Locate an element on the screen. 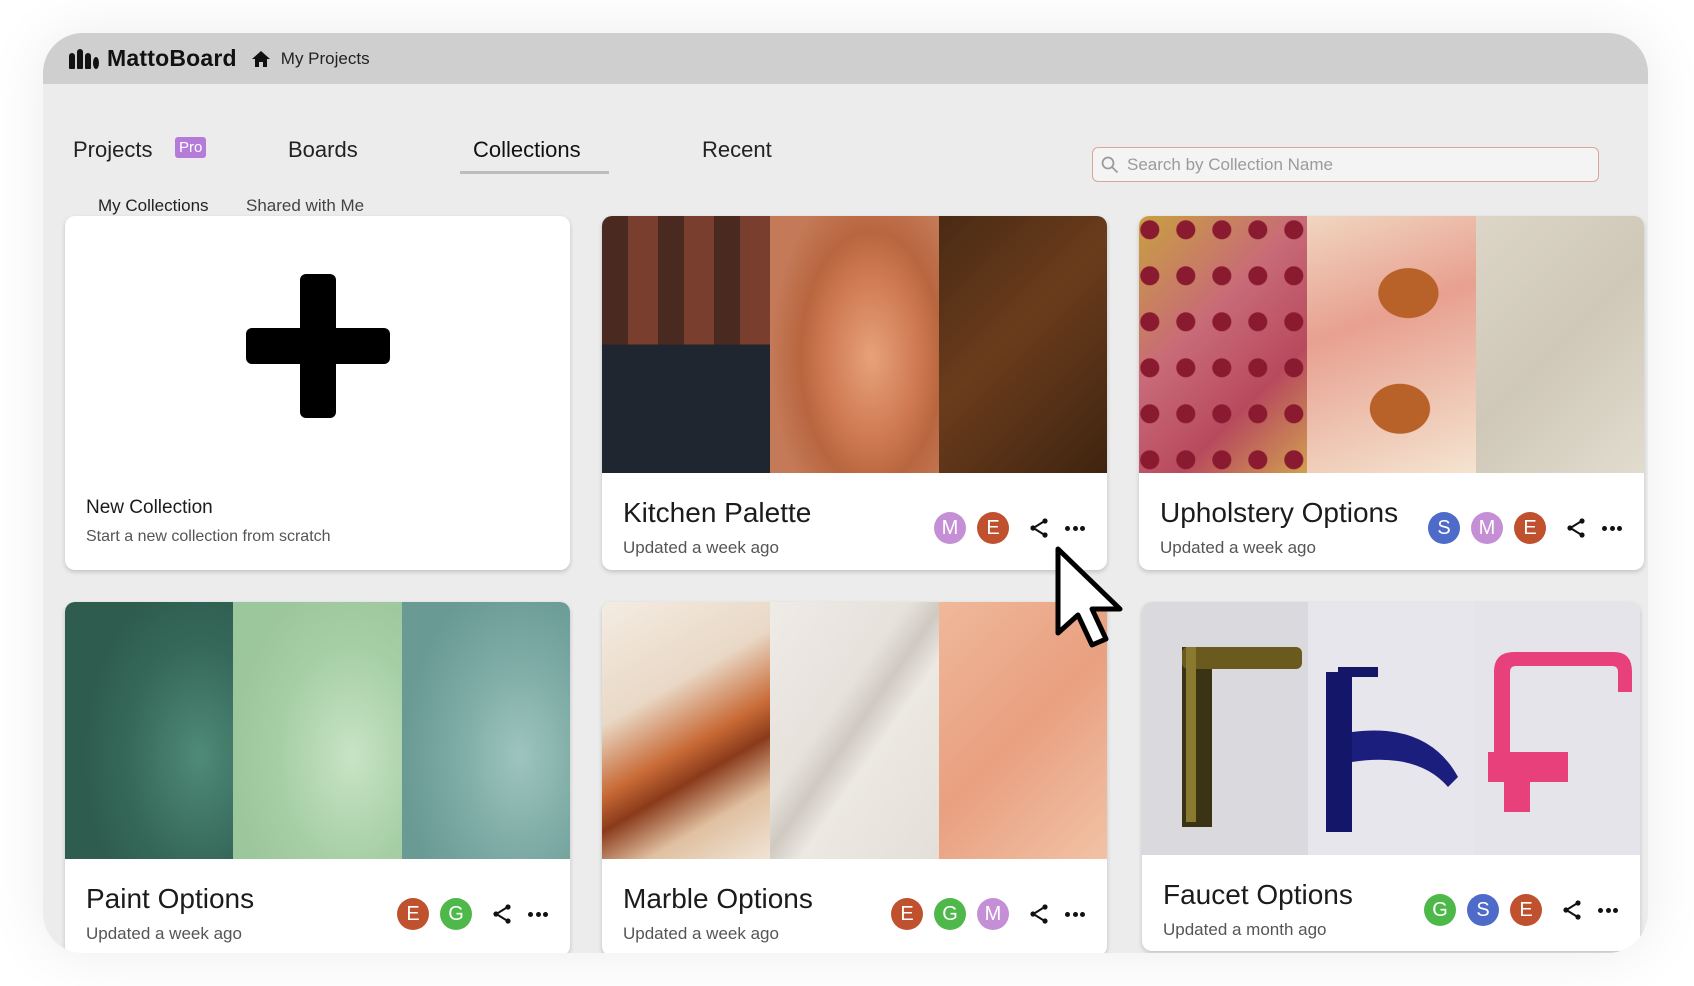 This screenshot has height=986, width=1694. swatch-navy-faucet is located at coordinates (1391, 728).